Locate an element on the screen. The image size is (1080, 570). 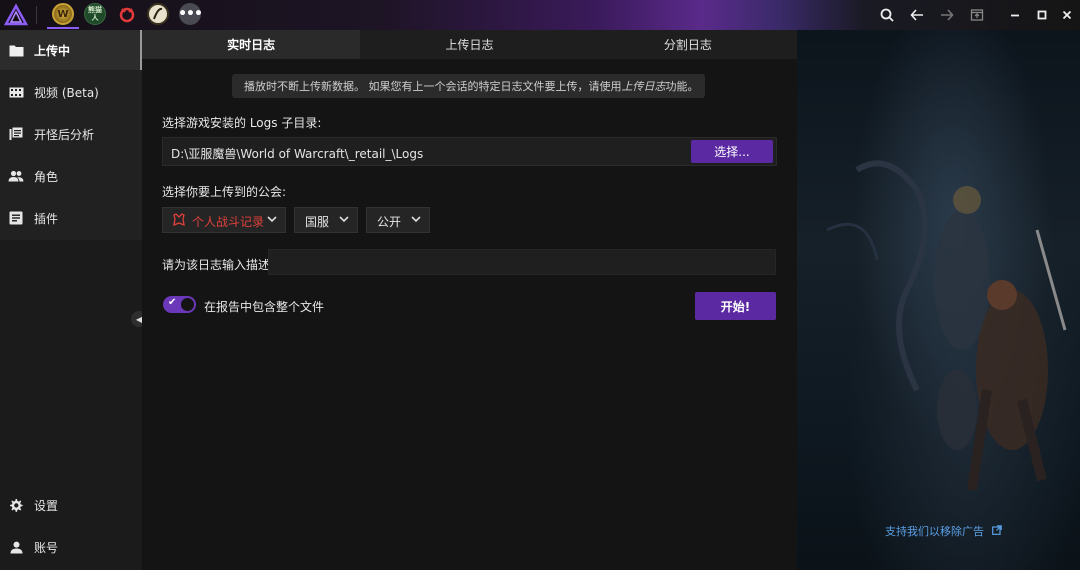
tab-live-log: 实时日志 is located at coordinates (251, 44).